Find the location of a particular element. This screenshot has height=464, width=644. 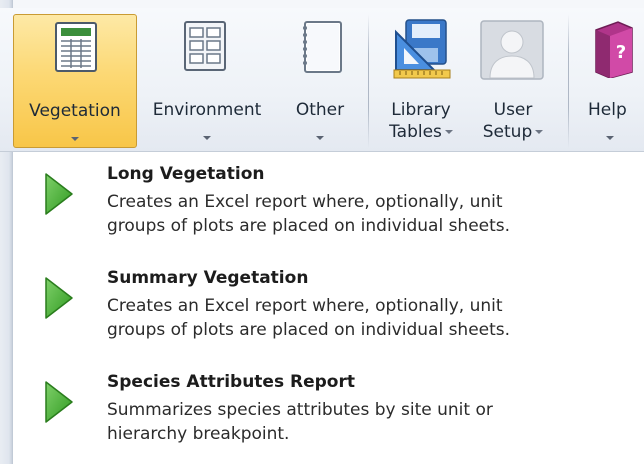

blank-notebook-icon is located at coordinates (322, 47).